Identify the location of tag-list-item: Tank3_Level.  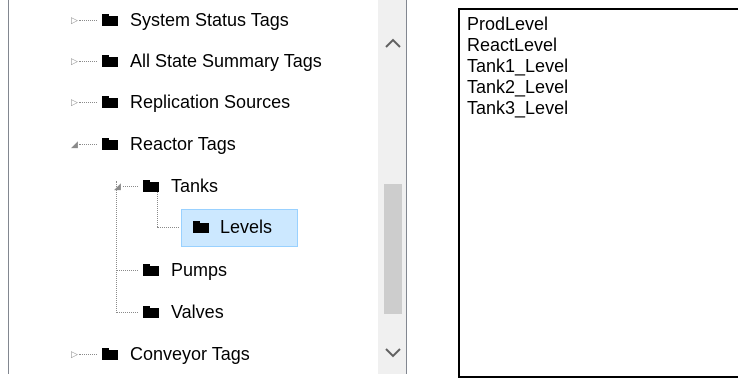
(602, 108).